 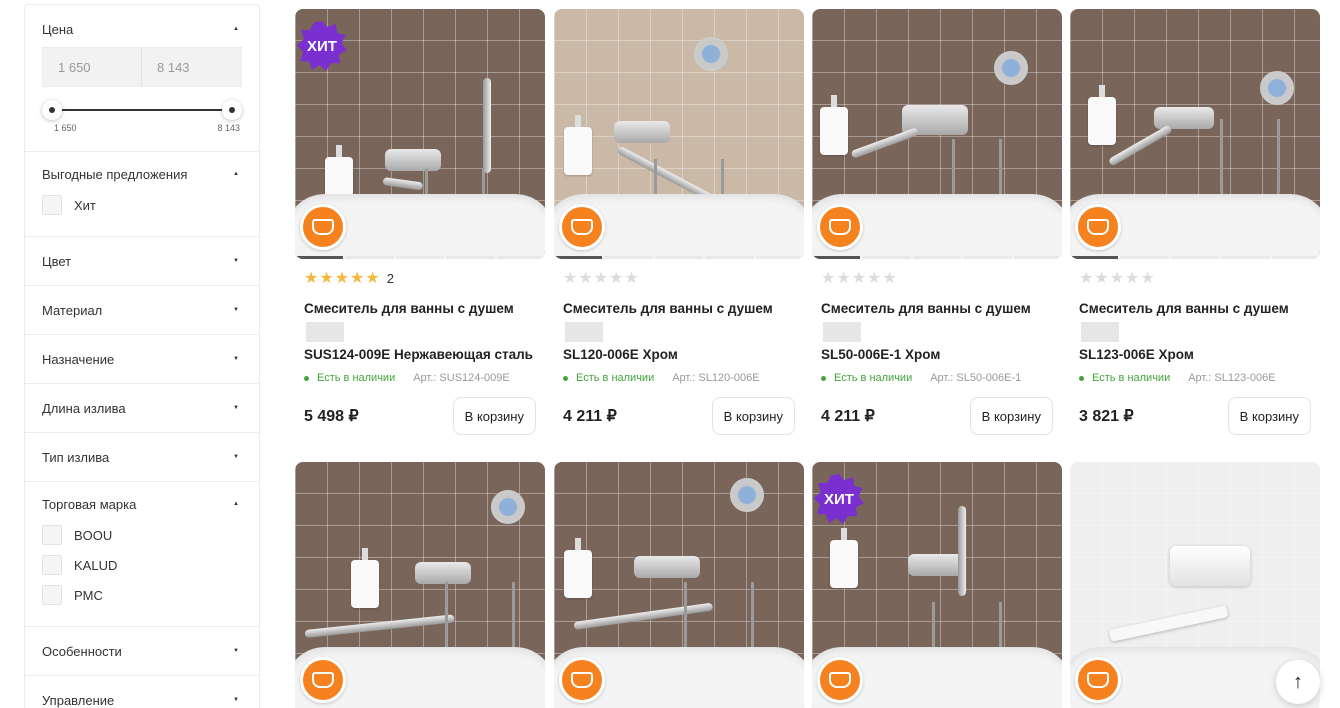 I want to click on article-number: Арт.: SL120-006E, so click(x=716, y=378).